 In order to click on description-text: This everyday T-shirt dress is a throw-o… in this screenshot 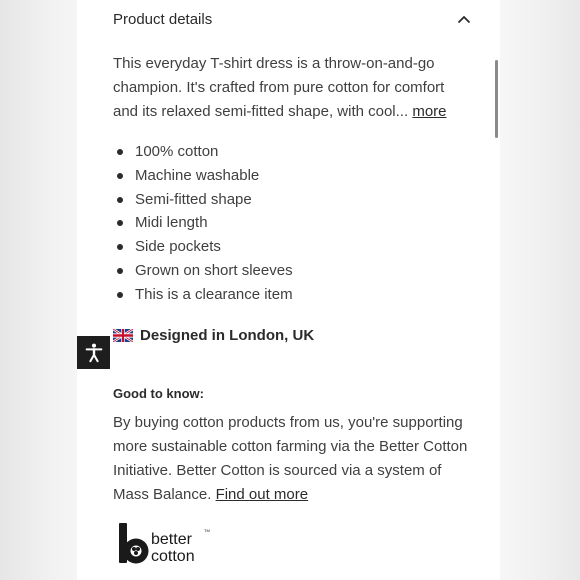, I will do `click(279, 87)`.